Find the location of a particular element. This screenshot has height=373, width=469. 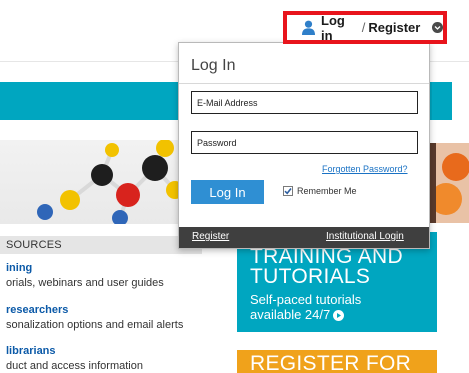

hero-molecule-image is located at coordinates (100, 182).